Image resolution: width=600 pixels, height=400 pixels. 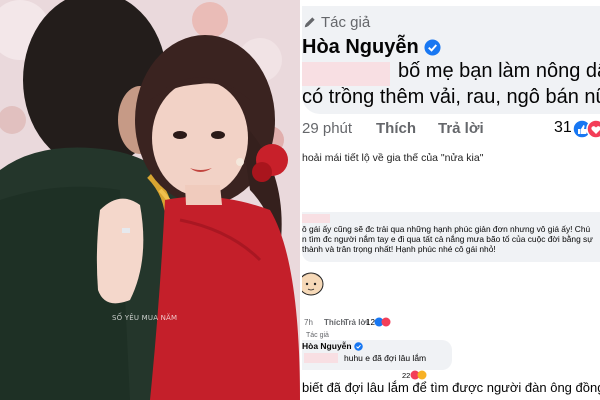 I want to click on reply-verified-icon, so click(x=358, y=346).